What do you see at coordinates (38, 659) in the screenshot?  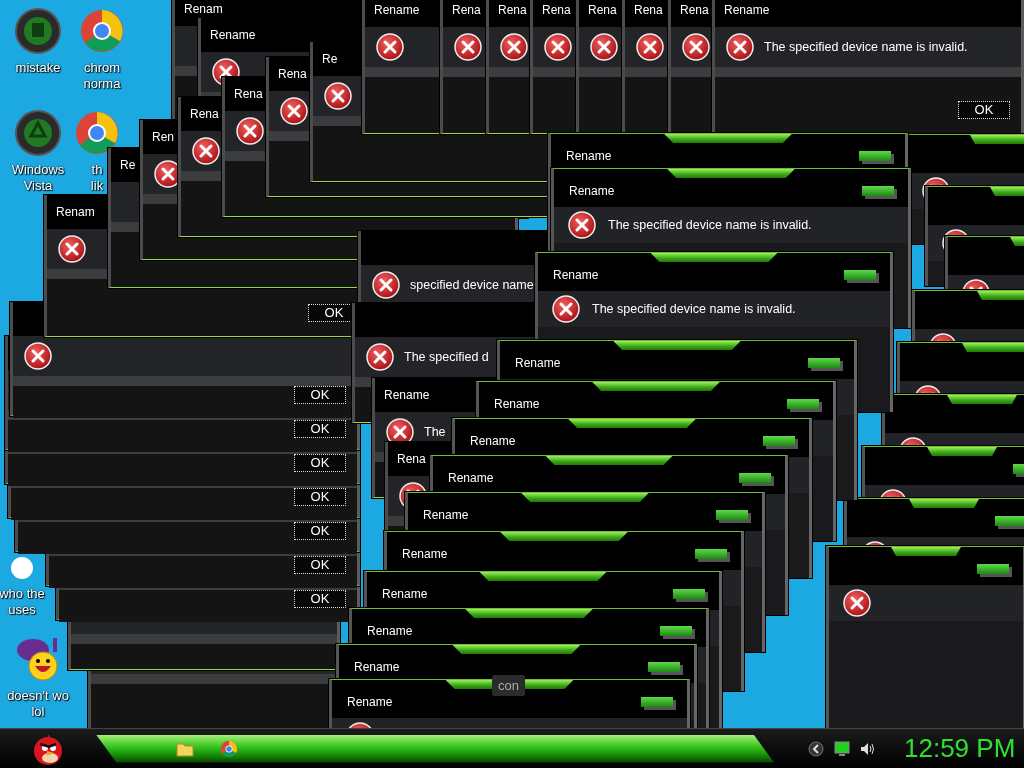 I see `smiley-icon` at bounding box center [38, 659].